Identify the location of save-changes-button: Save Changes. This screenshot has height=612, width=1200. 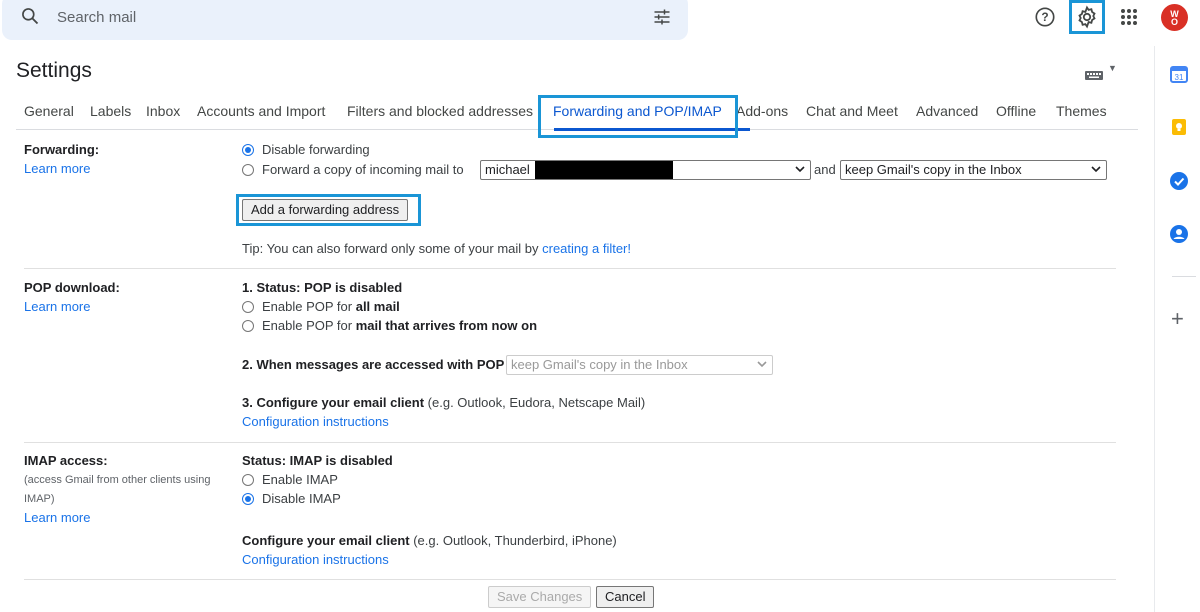
(540, 597).